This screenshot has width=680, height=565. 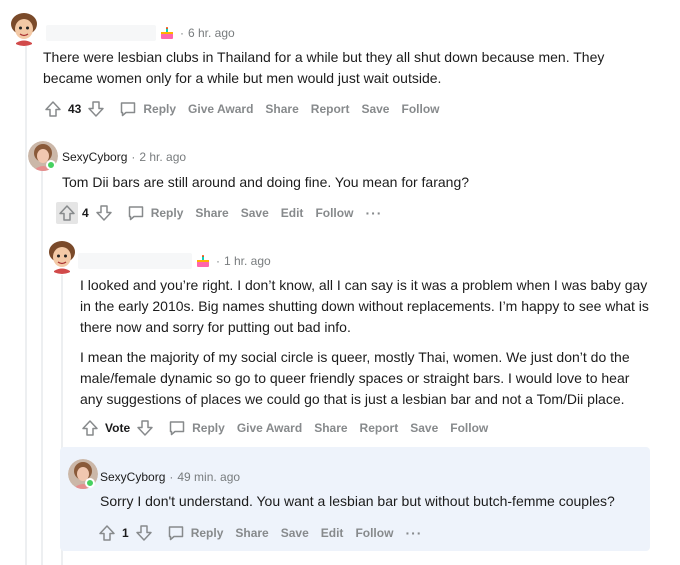 I want to click on comment-actions: 4 Reply Share Save Edit Follow ···, so click(x=219, y=213).